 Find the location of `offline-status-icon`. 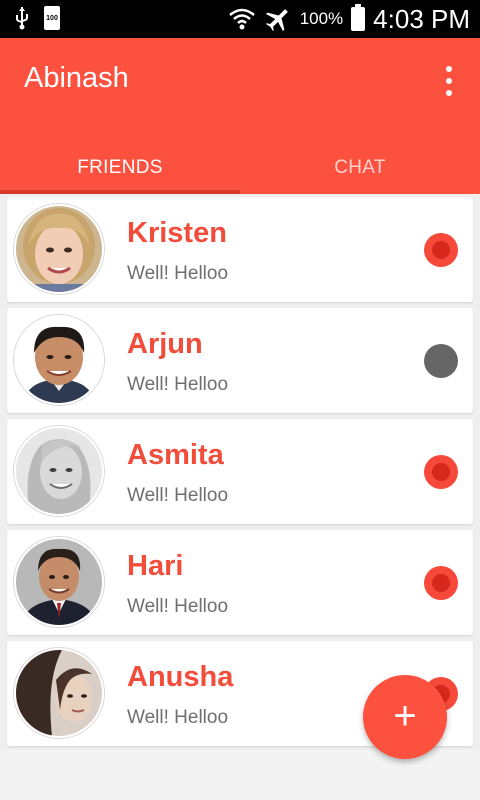

offline-status-icon is located at coordinates (441, 361).